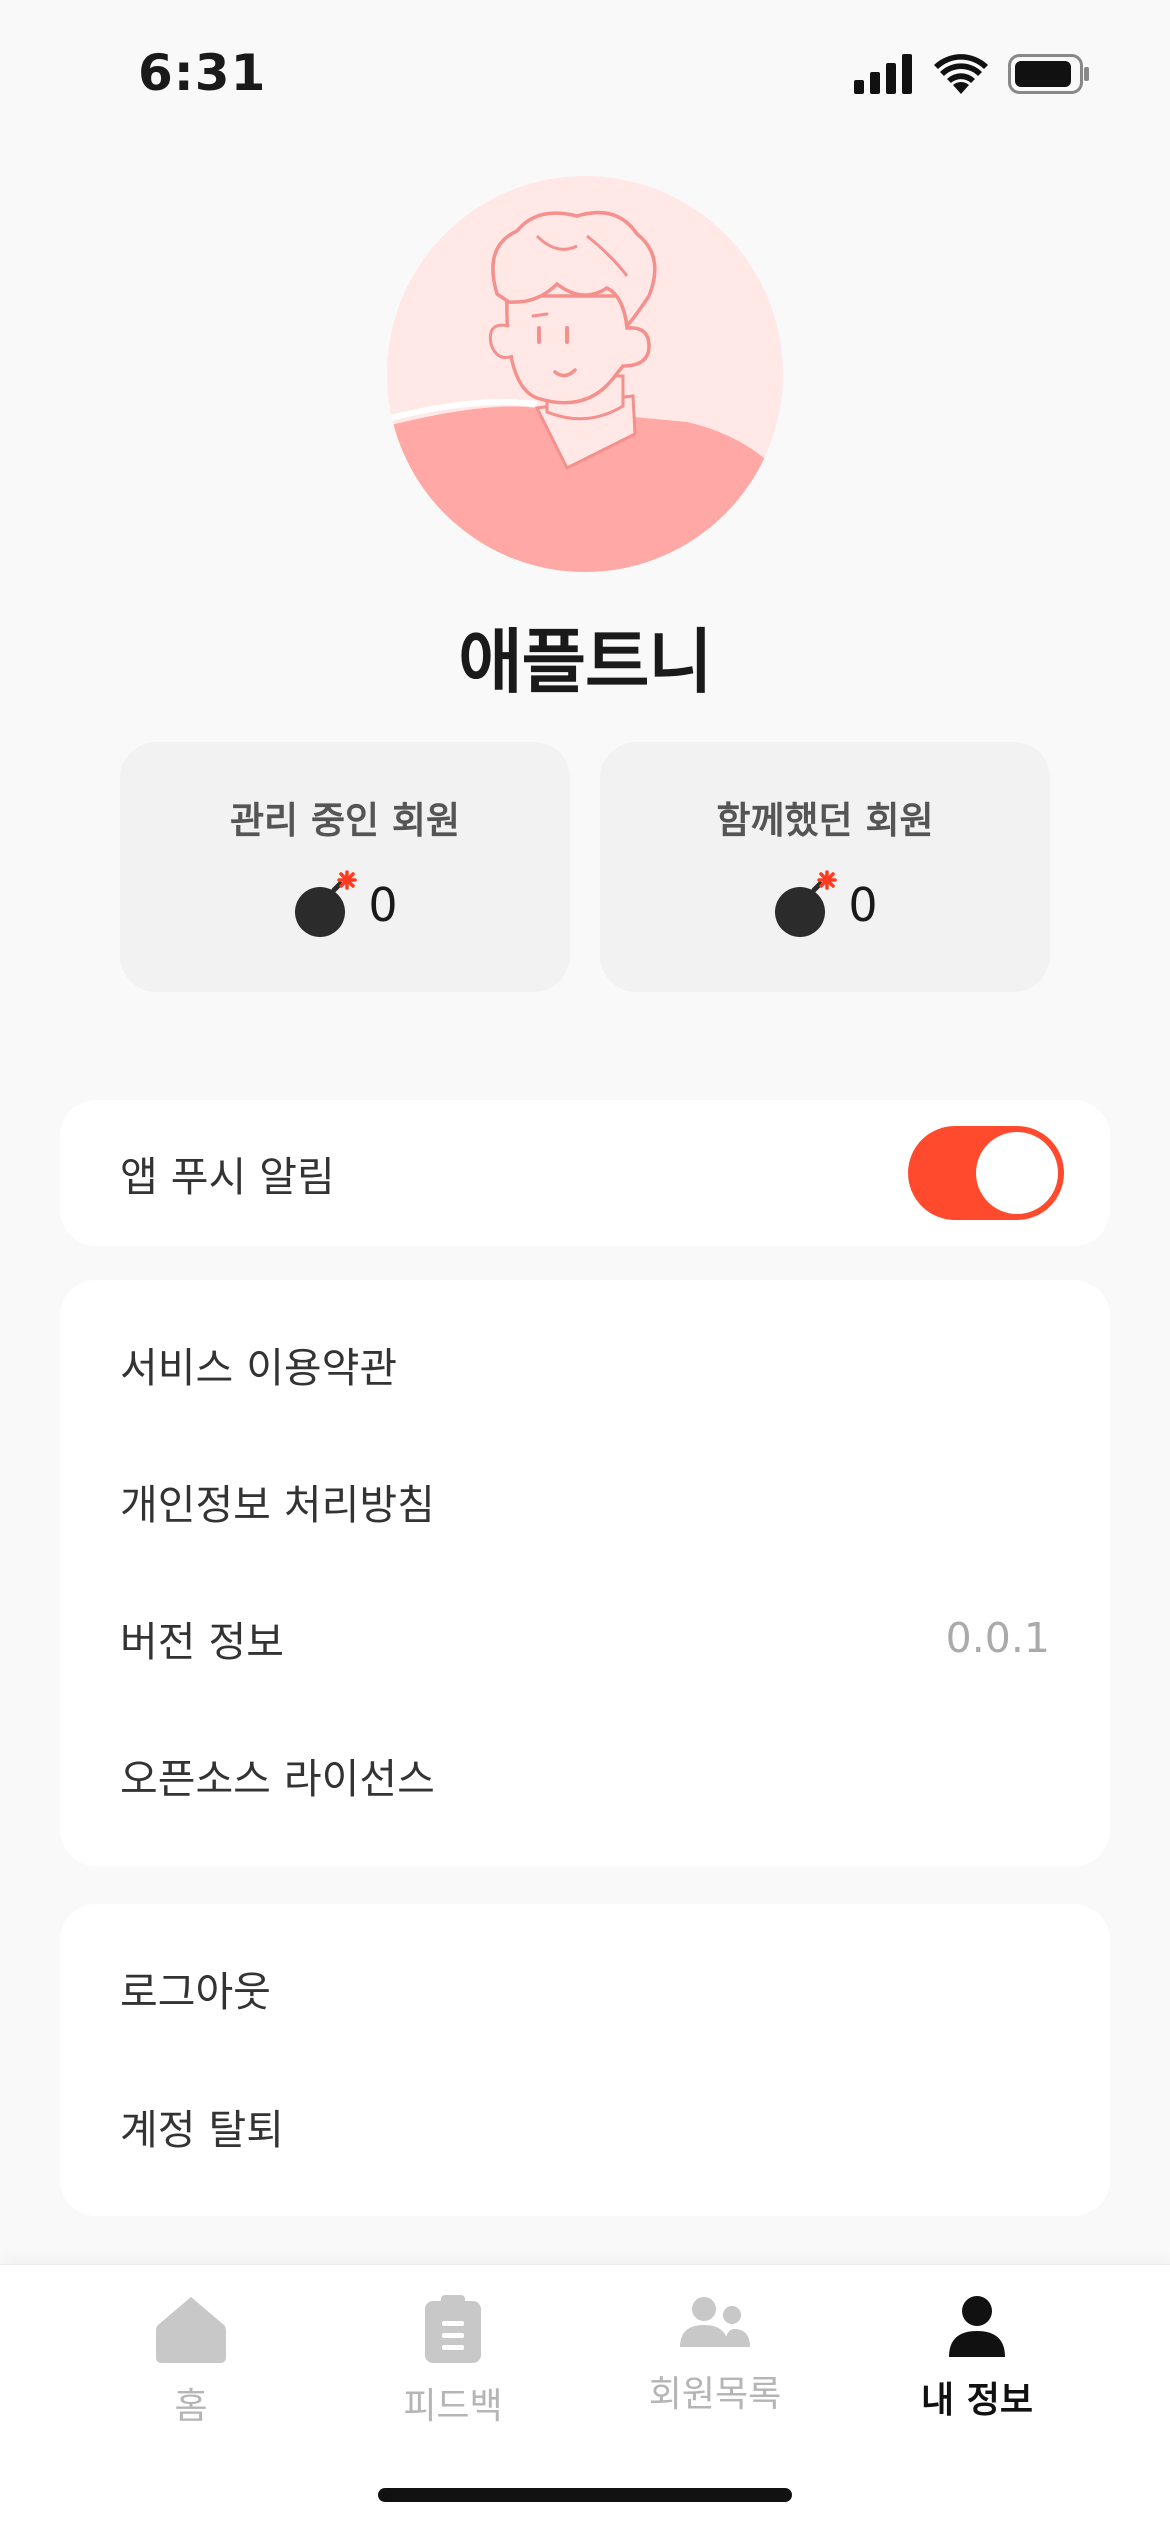 This screenshot has width=1170, height=2532. What do you see at coordinates (277, 1779) in the screenshot?
I see `row-label: 오픈소스 라이선스` at bounding box center [277, 1779].